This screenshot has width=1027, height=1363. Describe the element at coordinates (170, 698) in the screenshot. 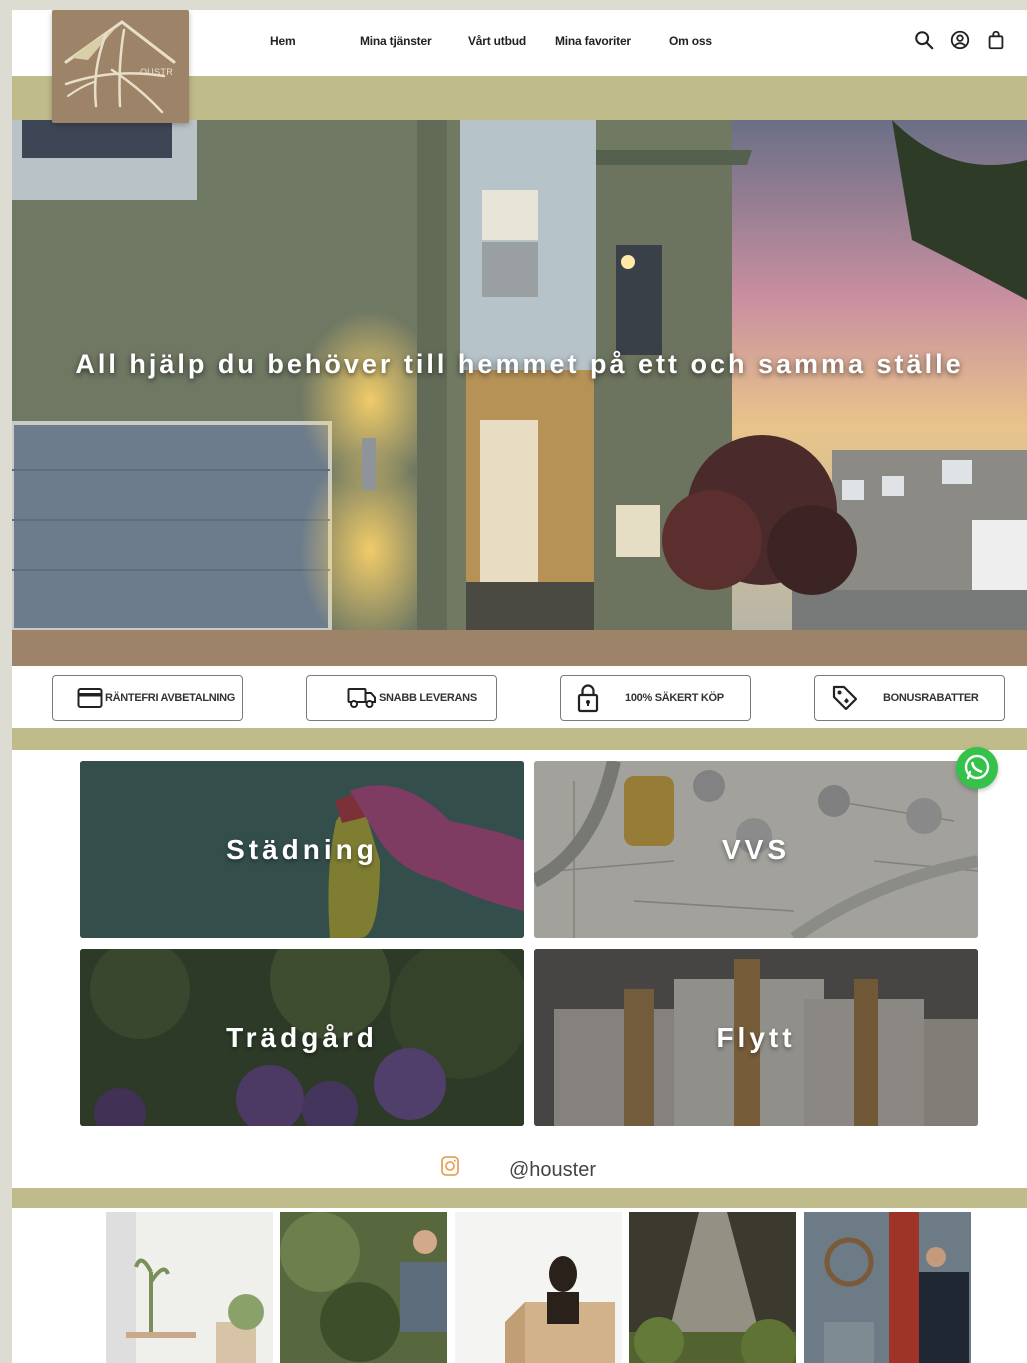

I see `feature-label: RÄNTEFRI AVBETALNING` at that location.